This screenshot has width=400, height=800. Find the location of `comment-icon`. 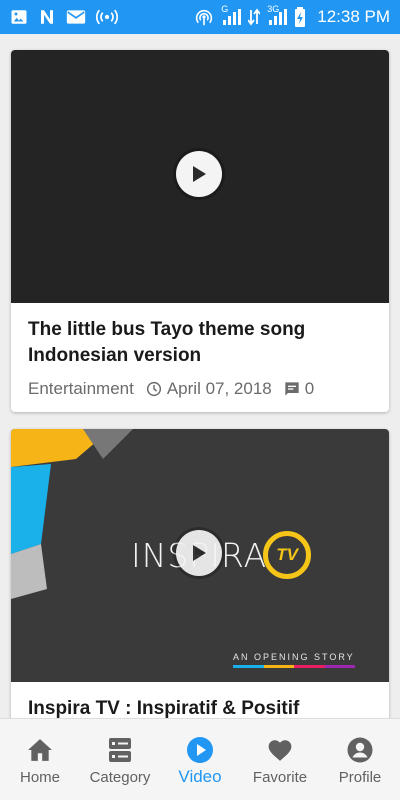

comment-icon is located at coordinates (292, 389).